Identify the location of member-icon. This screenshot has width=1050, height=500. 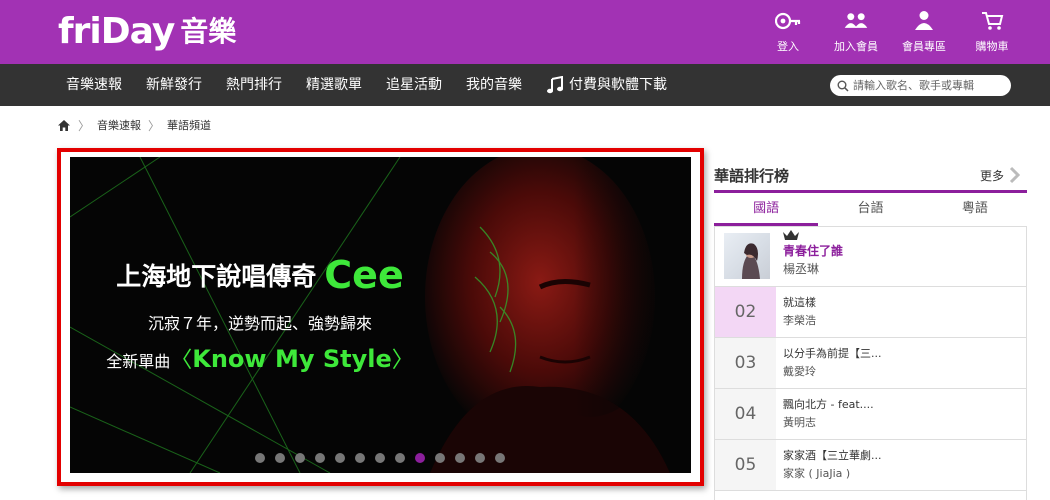
(924, 20).